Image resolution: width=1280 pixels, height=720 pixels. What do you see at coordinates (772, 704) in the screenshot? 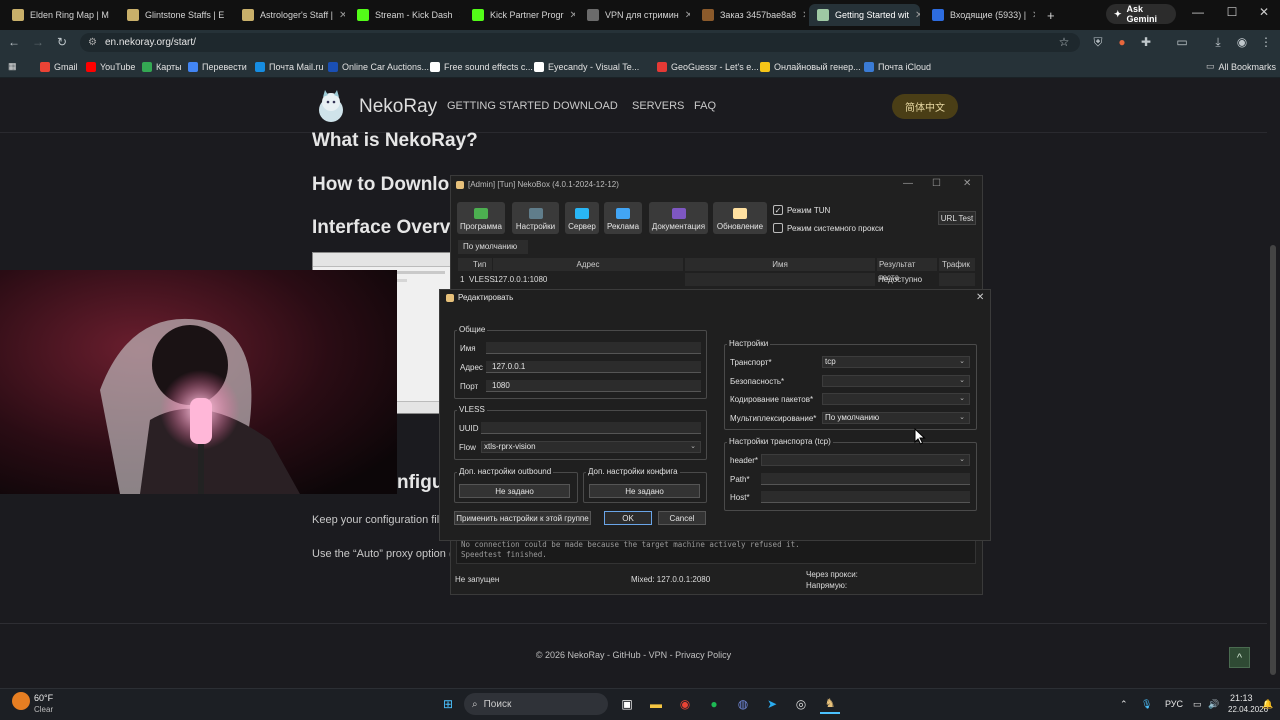
I see `telegram-icon: ➤` at bounding box center [772, 704].